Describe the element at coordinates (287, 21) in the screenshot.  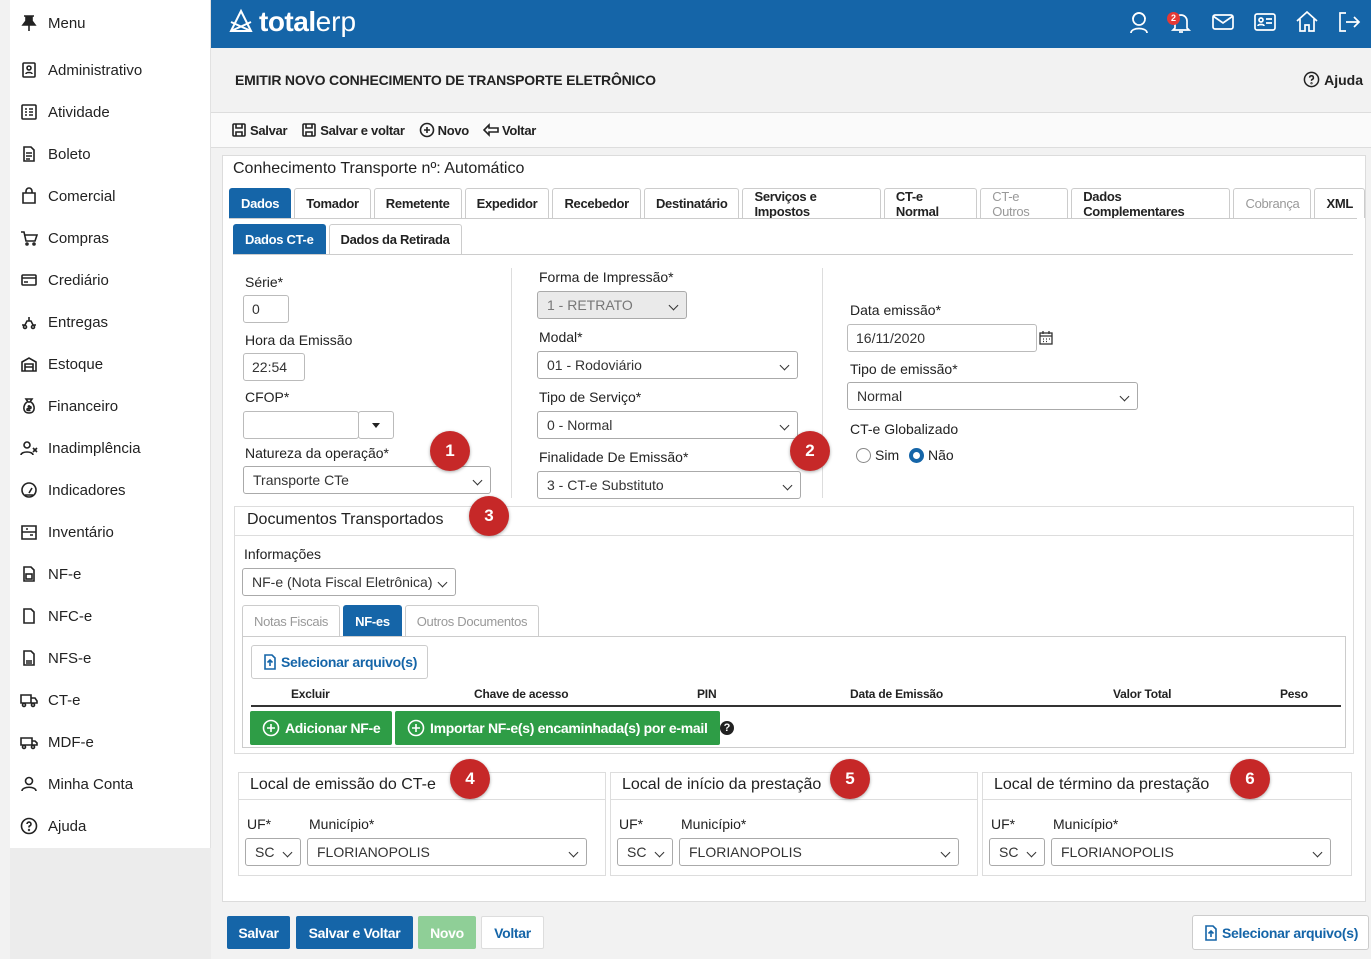
I see `logo-bold-text: total` at that location.